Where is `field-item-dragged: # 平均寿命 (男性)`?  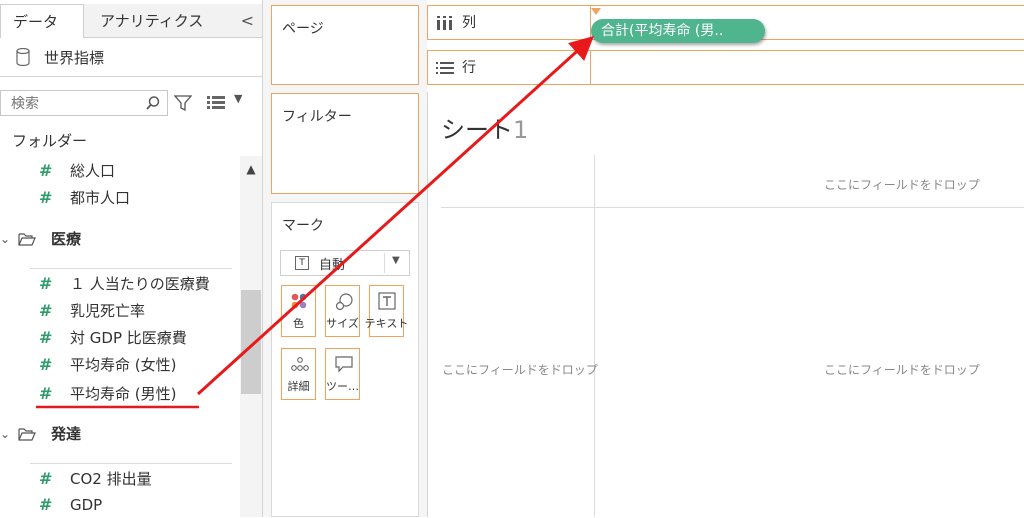 field-item-dragged: # 平均寿命 (男性) is located at coordinates (131, 394).